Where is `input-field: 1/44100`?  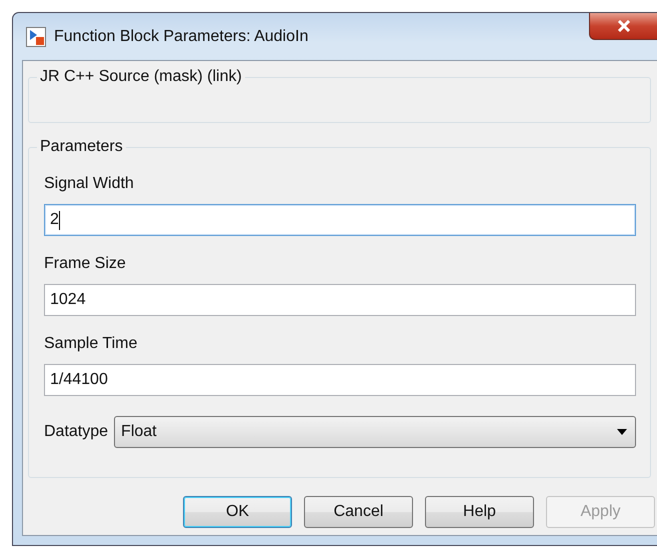
input-field: 1/44100 is located at coordinates (340, 380).